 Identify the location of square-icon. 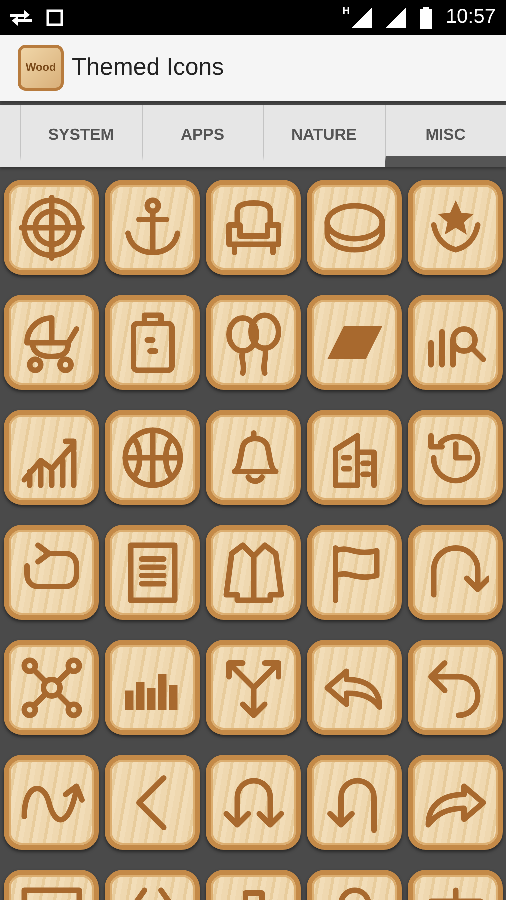
(55, 17).